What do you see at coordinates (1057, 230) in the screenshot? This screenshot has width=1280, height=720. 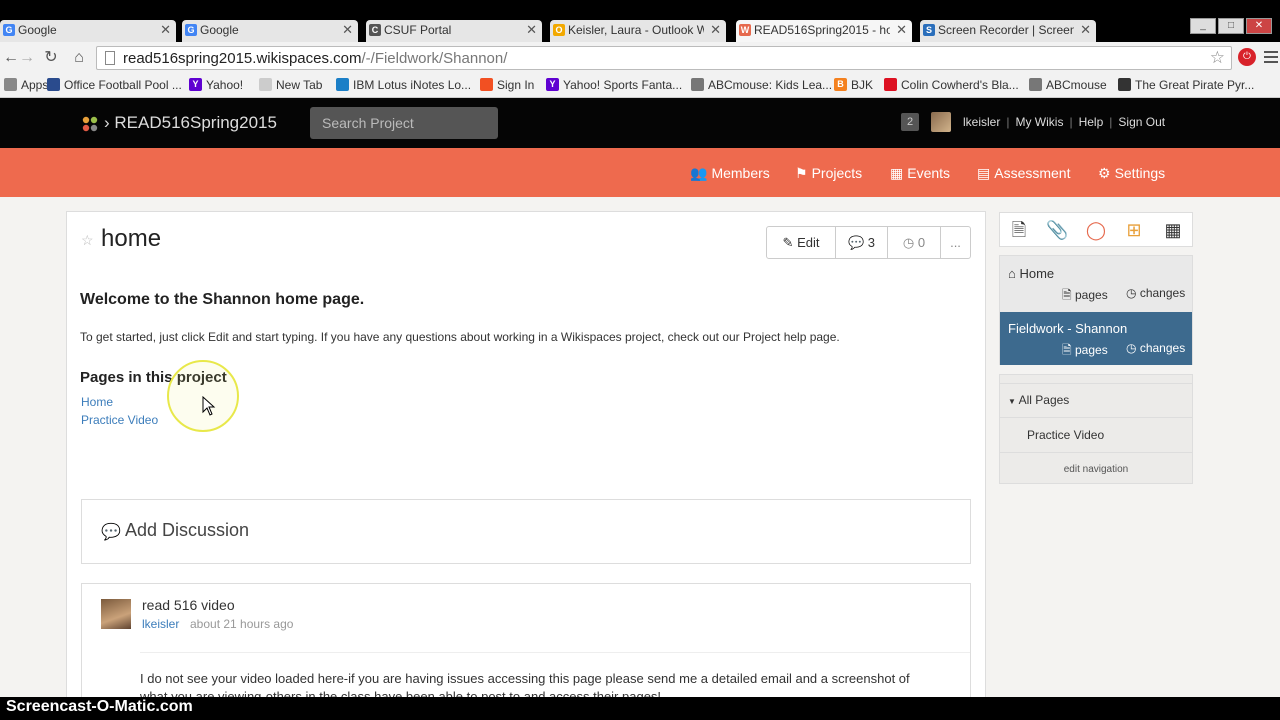 I see `attachment-icon: 📎` at bounding box center [1057, 230].